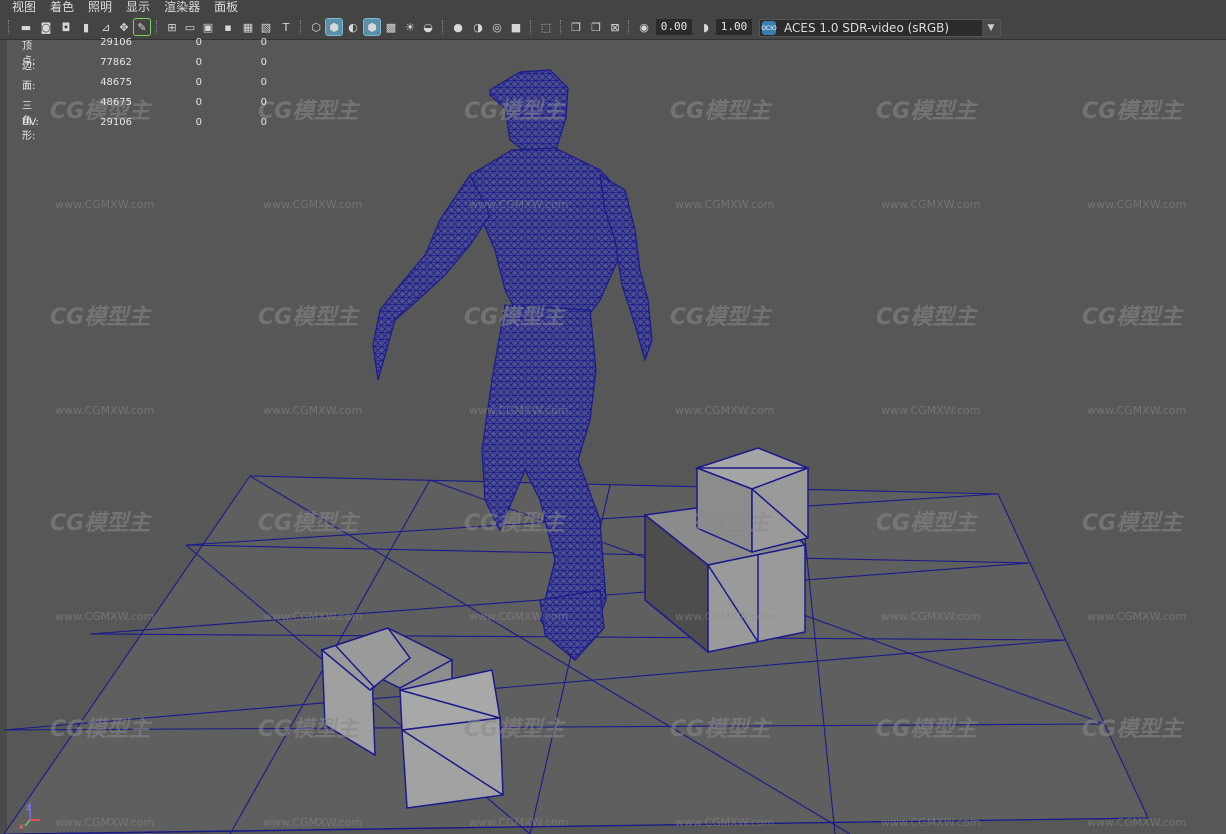 The width and height of the screenshot is (1226, 834). Describe the element at coordinates (458, 27) in the screenshot. I see `screen-space-ao-icon: ●` at that location.